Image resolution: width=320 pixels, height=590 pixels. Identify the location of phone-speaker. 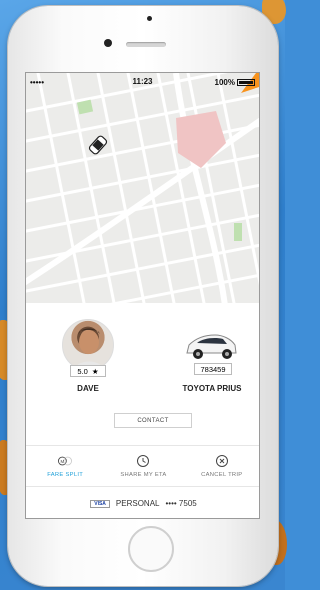
(146, 44).